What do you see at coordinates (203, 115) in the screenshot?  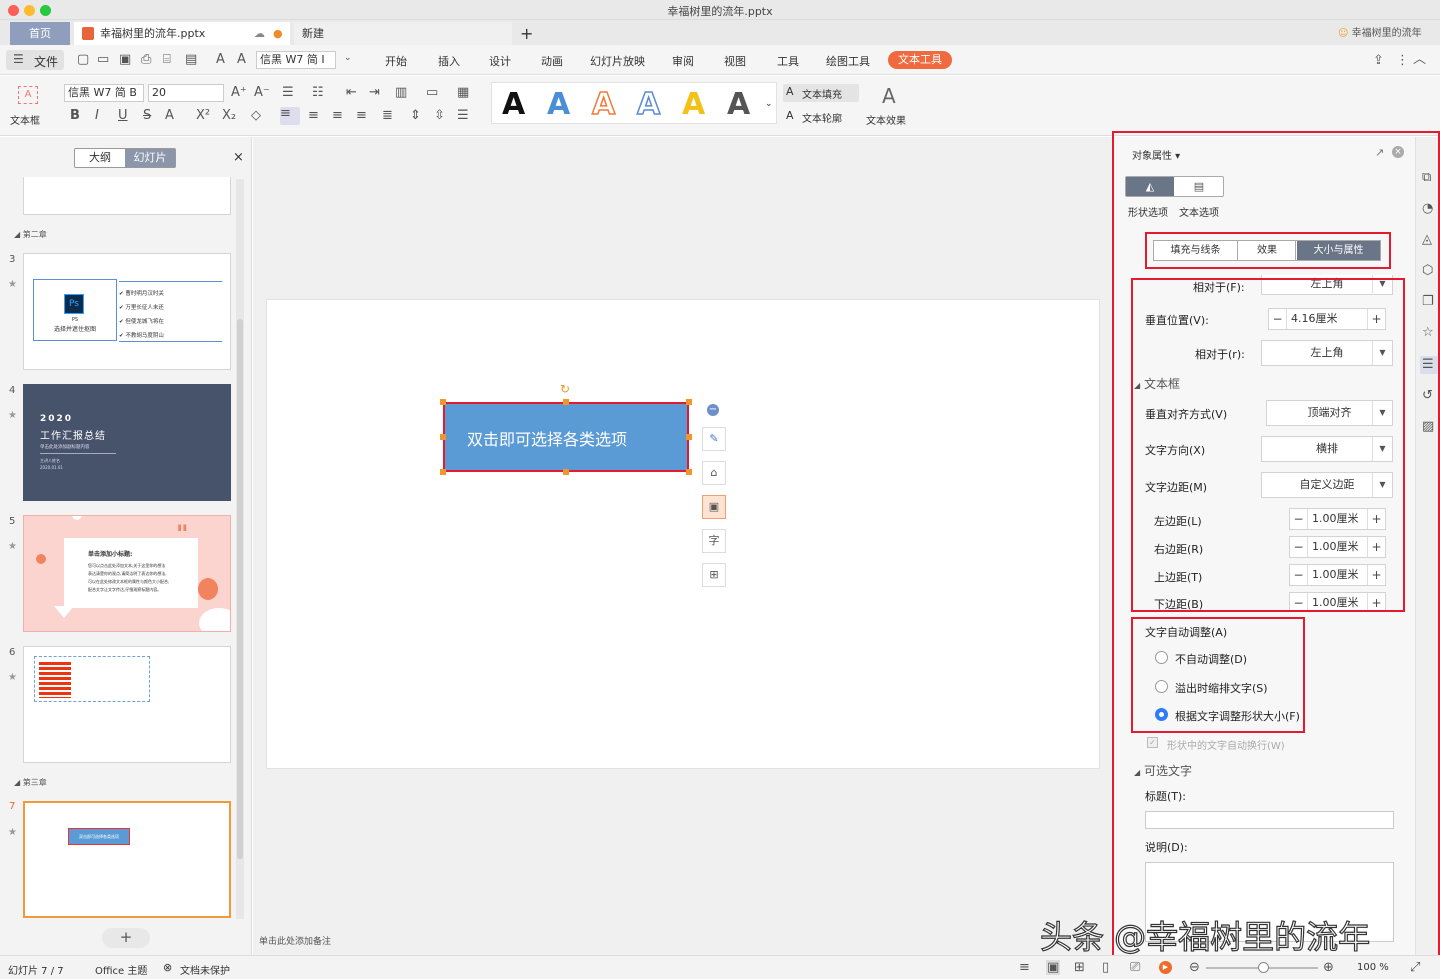 I see `superscript-icon: X²` at bounding box center [203, 115].